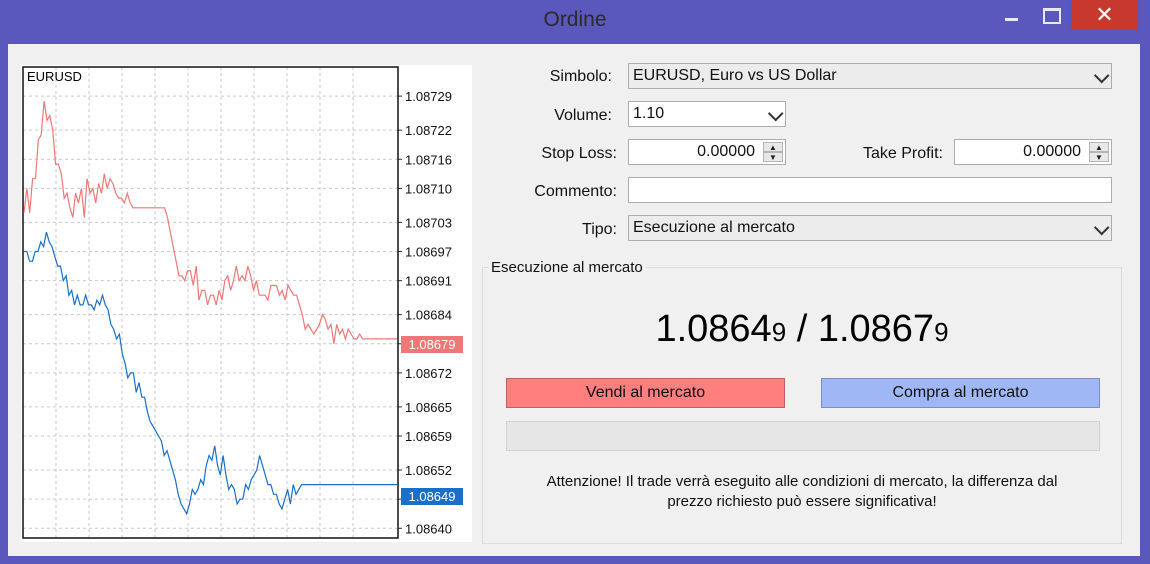  What do you see at coordinates (876, 329) in the screenshot?
I see `ask-price-main: 1.0867` at bounding box center [876, 329].